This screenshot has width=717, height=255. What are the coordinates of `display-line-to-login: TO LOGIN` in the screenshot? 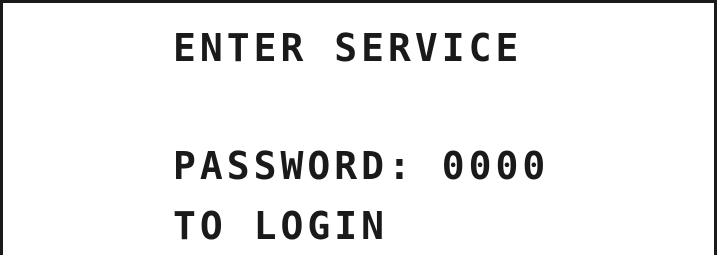 It's located at (281, 226).